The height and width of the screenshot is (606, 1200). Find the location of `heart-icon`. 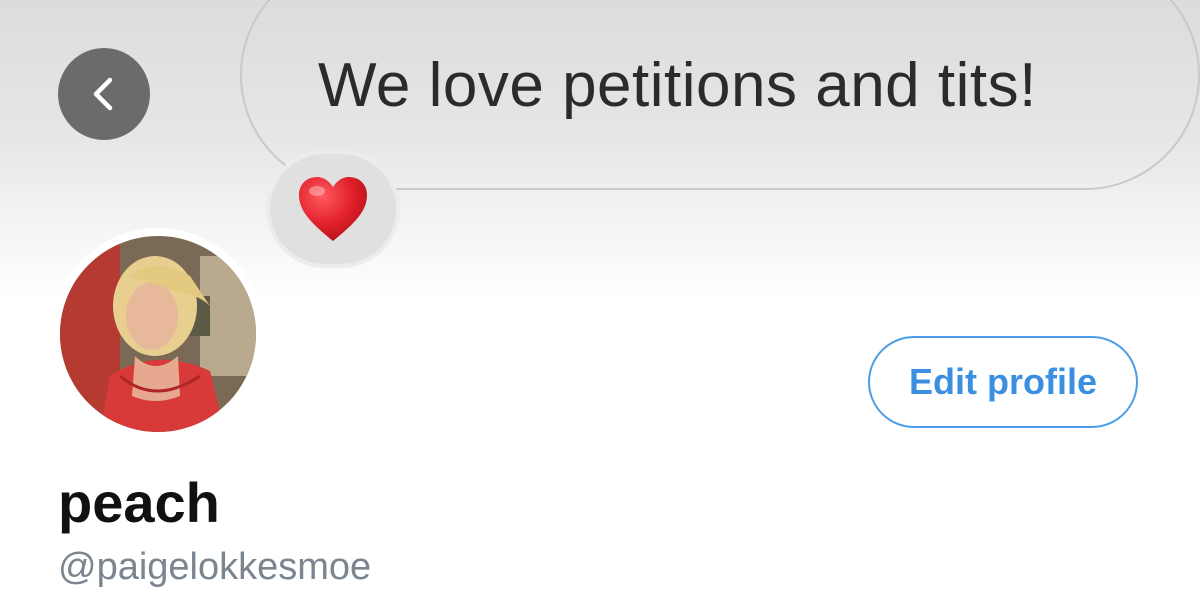

heart-icon is located at coordinates (333, 209).